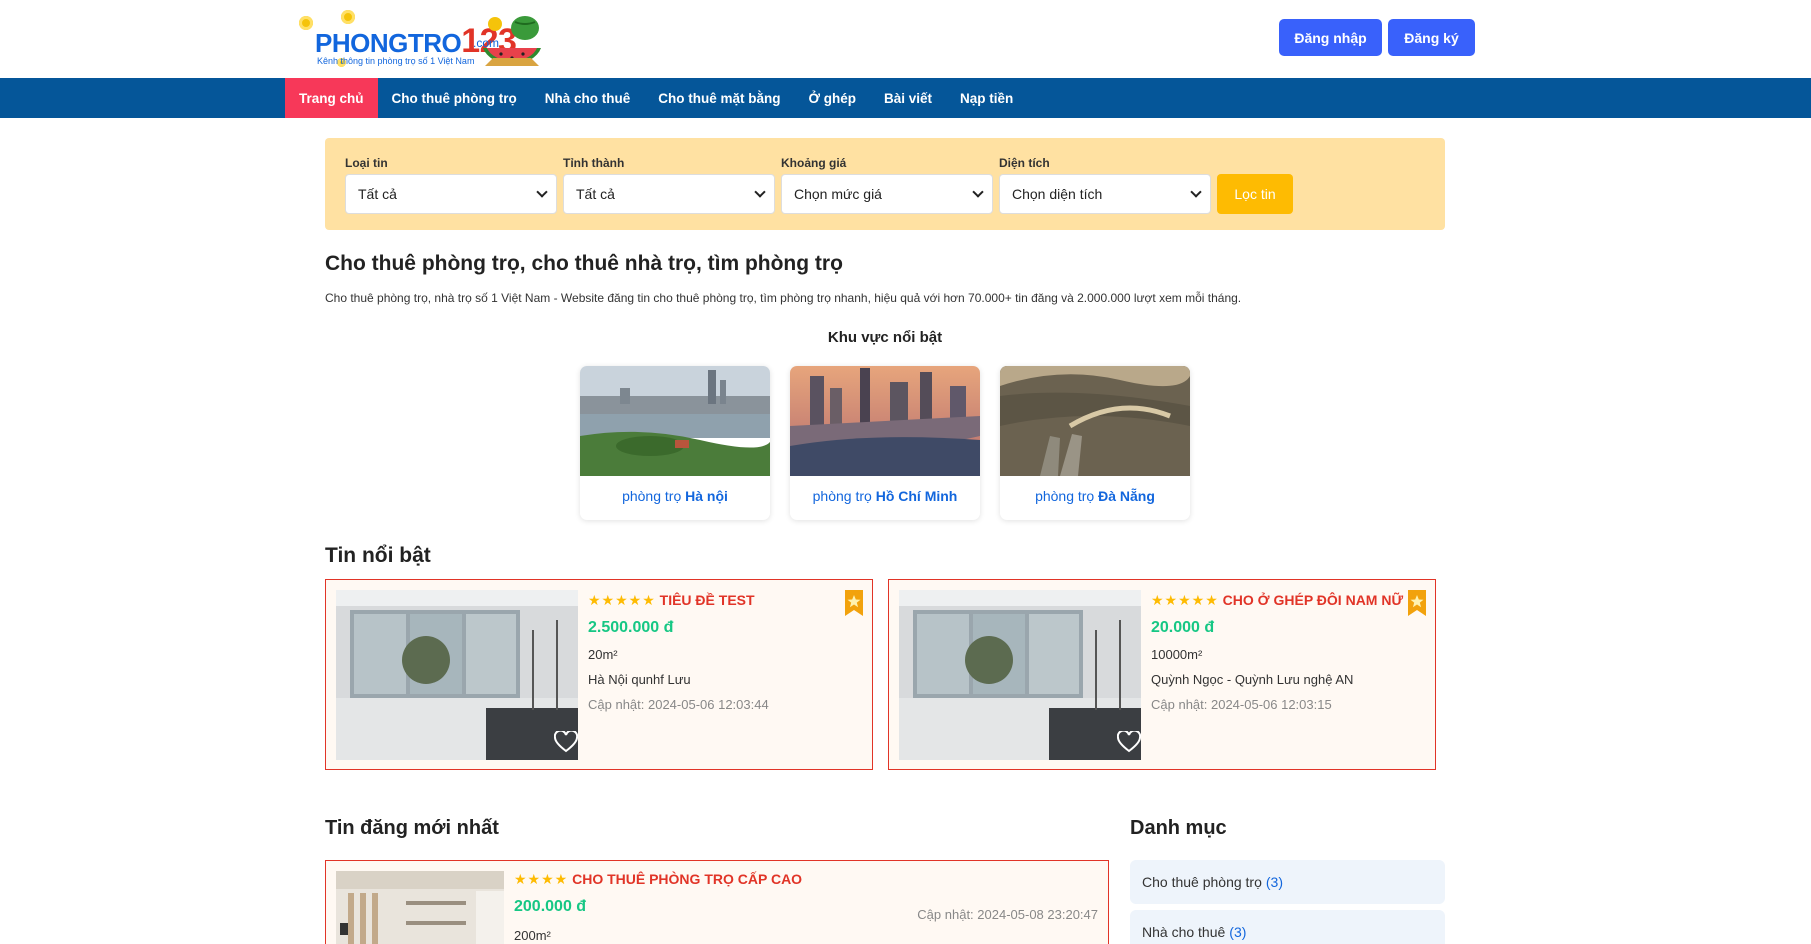 The image size is (1811, 944). I want to click on post-updated: Cập nhật: 2024-05-08 23:20:47, so click(1007, 914).